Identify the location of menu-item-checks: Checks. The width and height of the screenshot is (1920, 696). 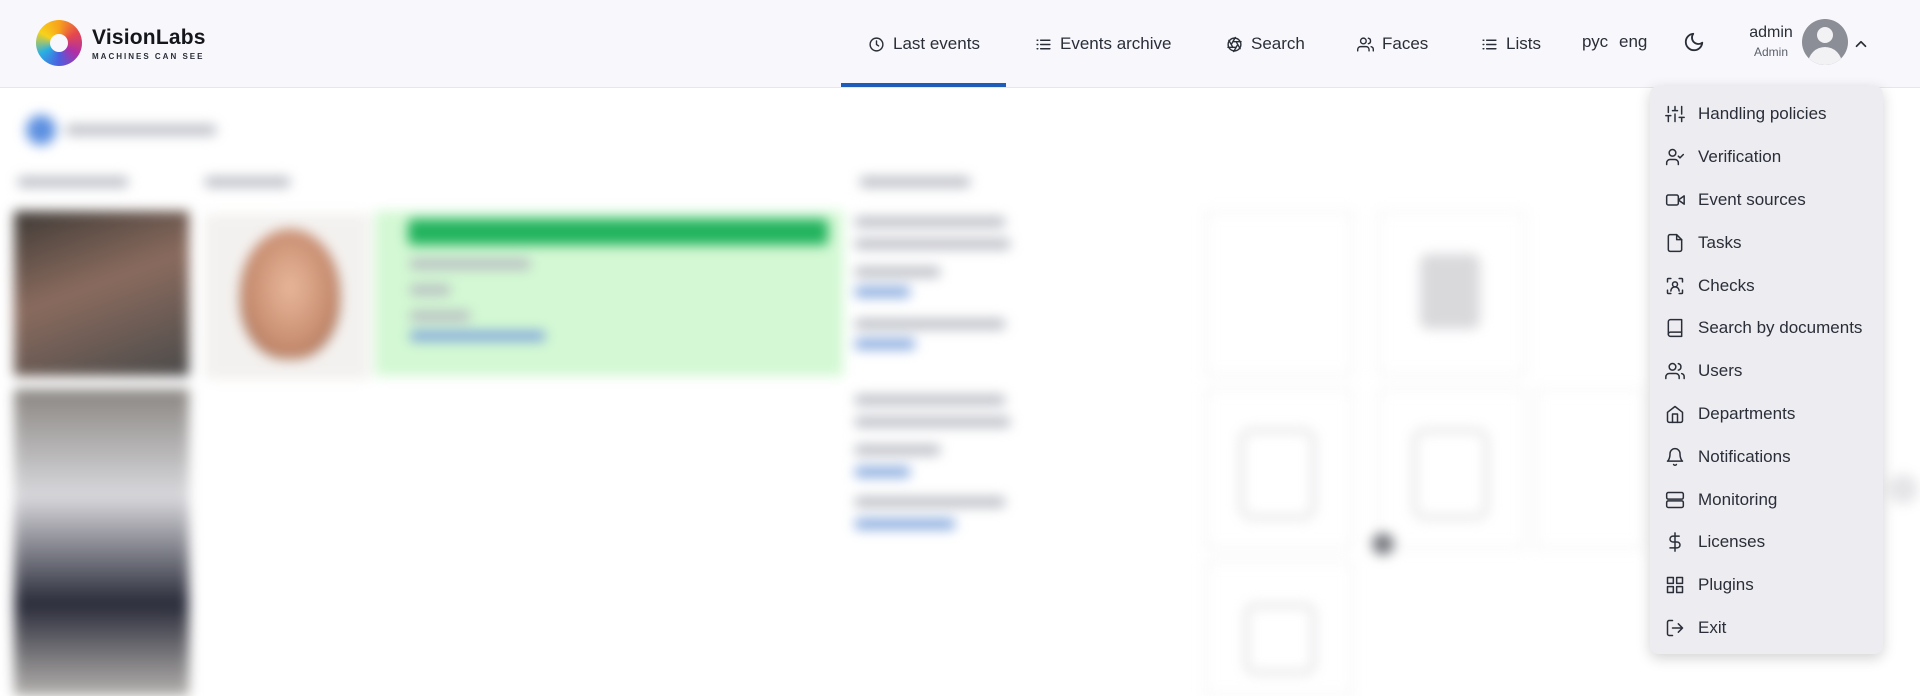
(1766, 285).